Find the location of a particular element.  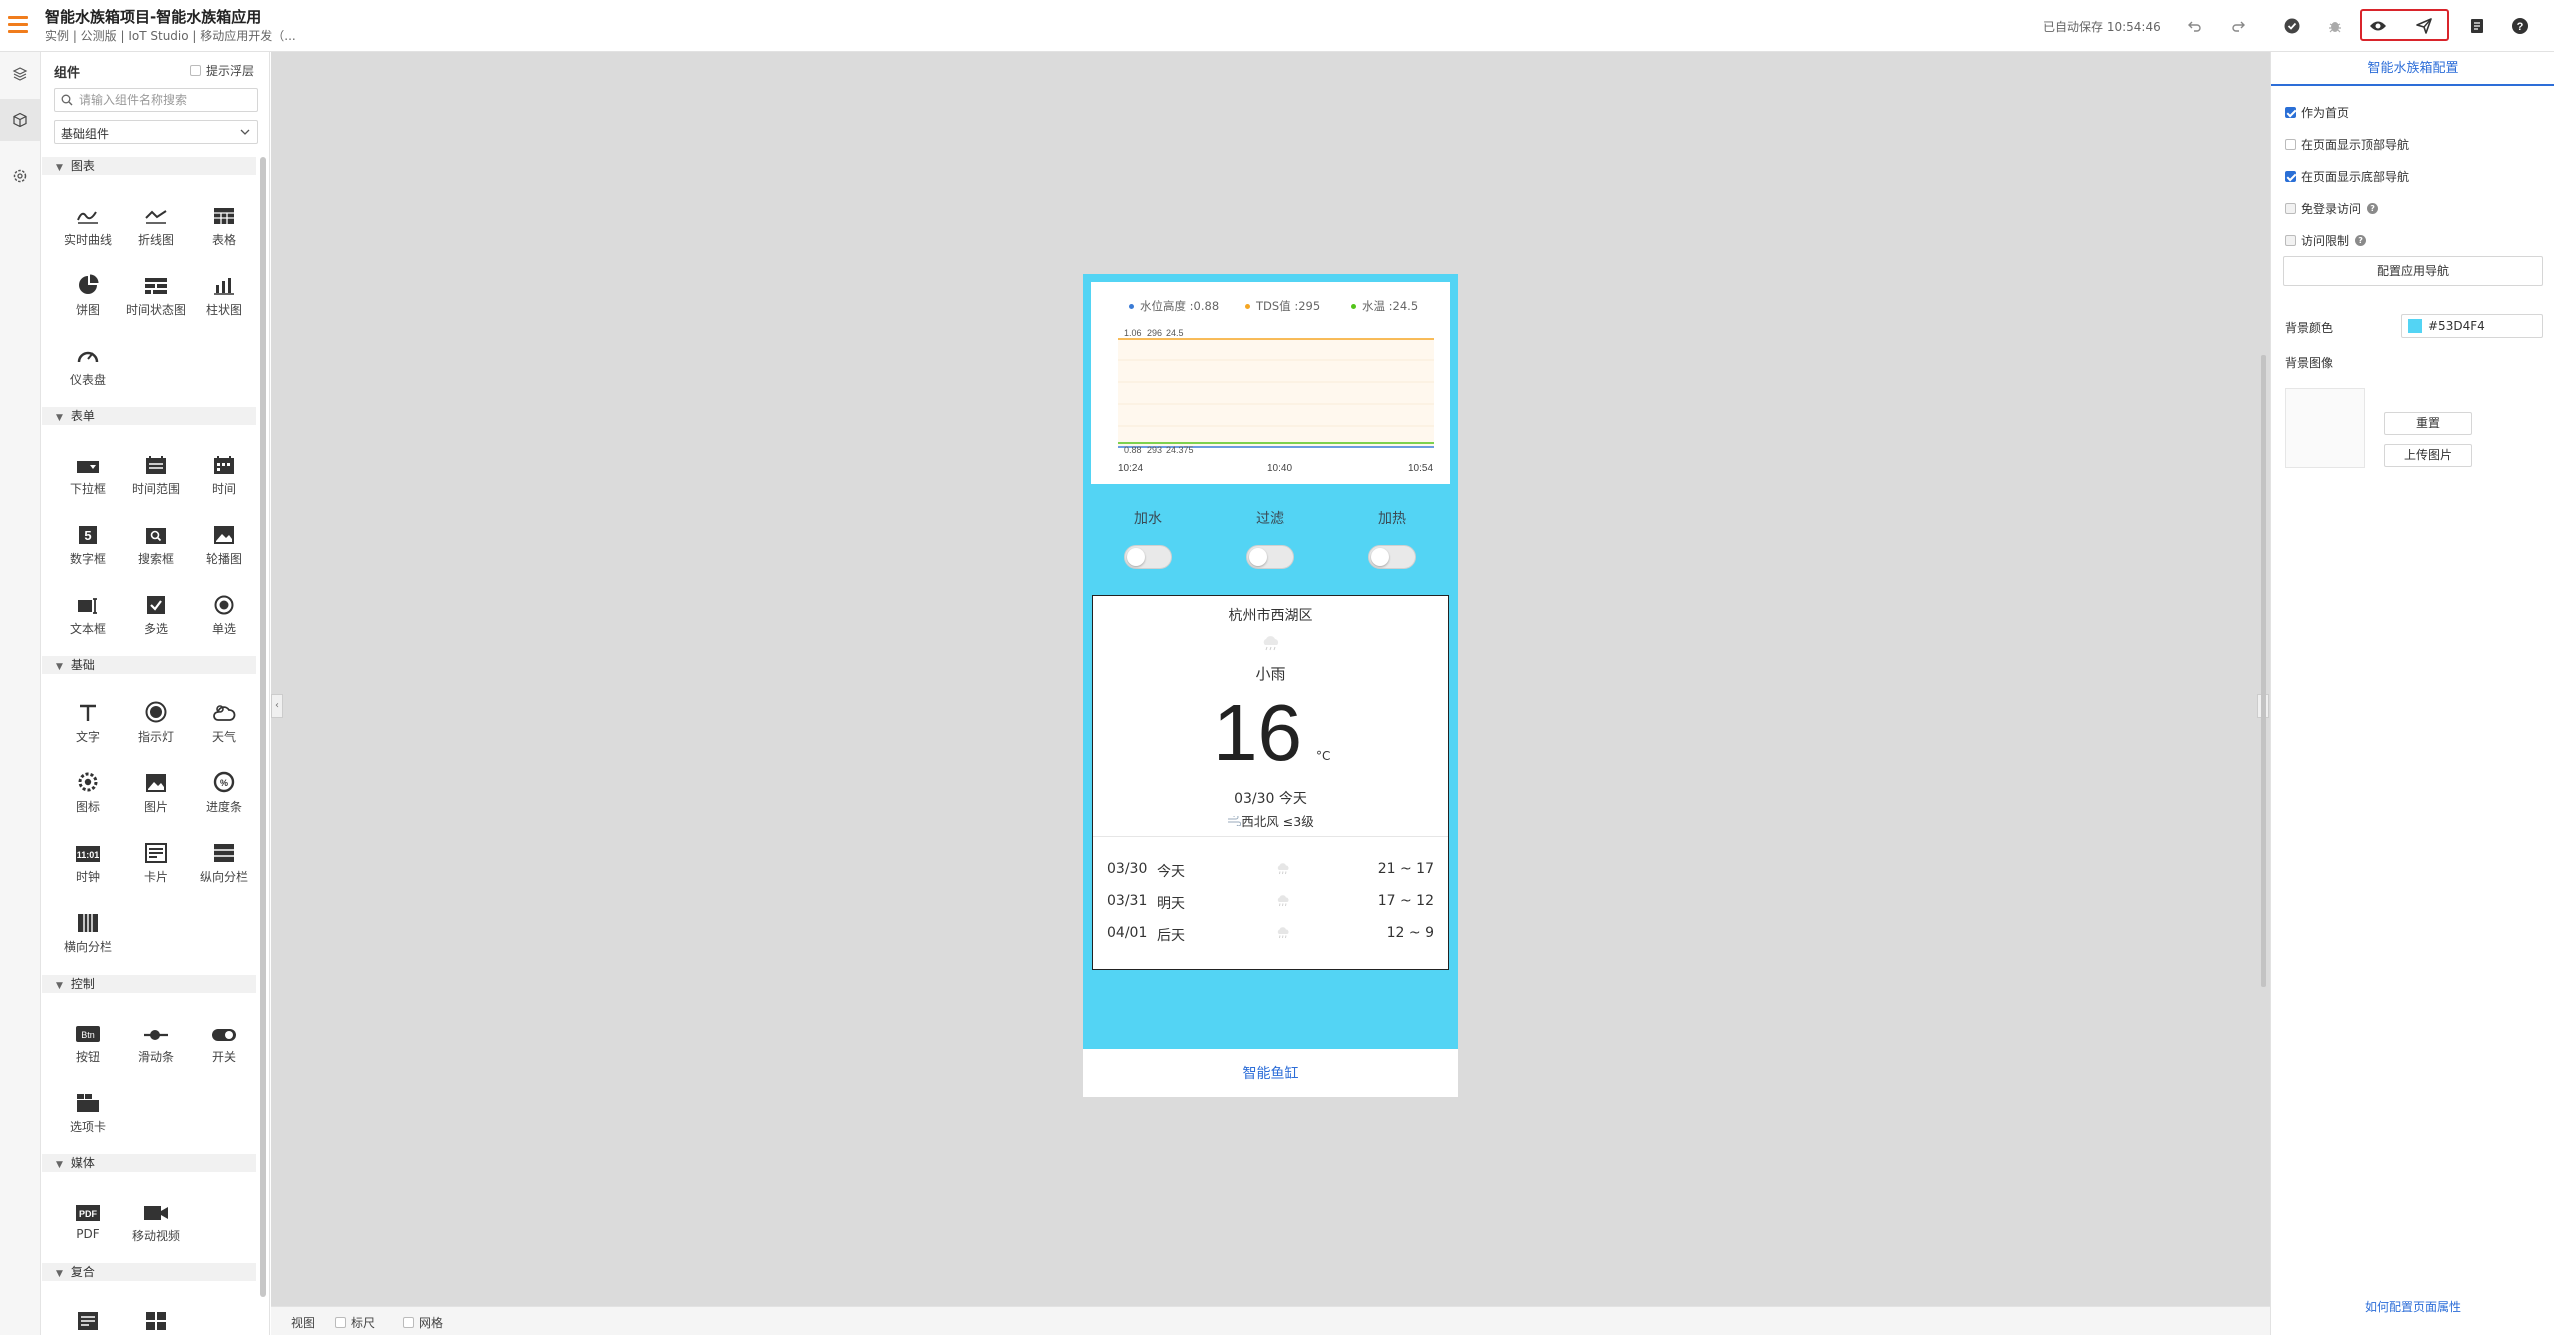

comp-time: 时间 is located at coordinates (224, 475).